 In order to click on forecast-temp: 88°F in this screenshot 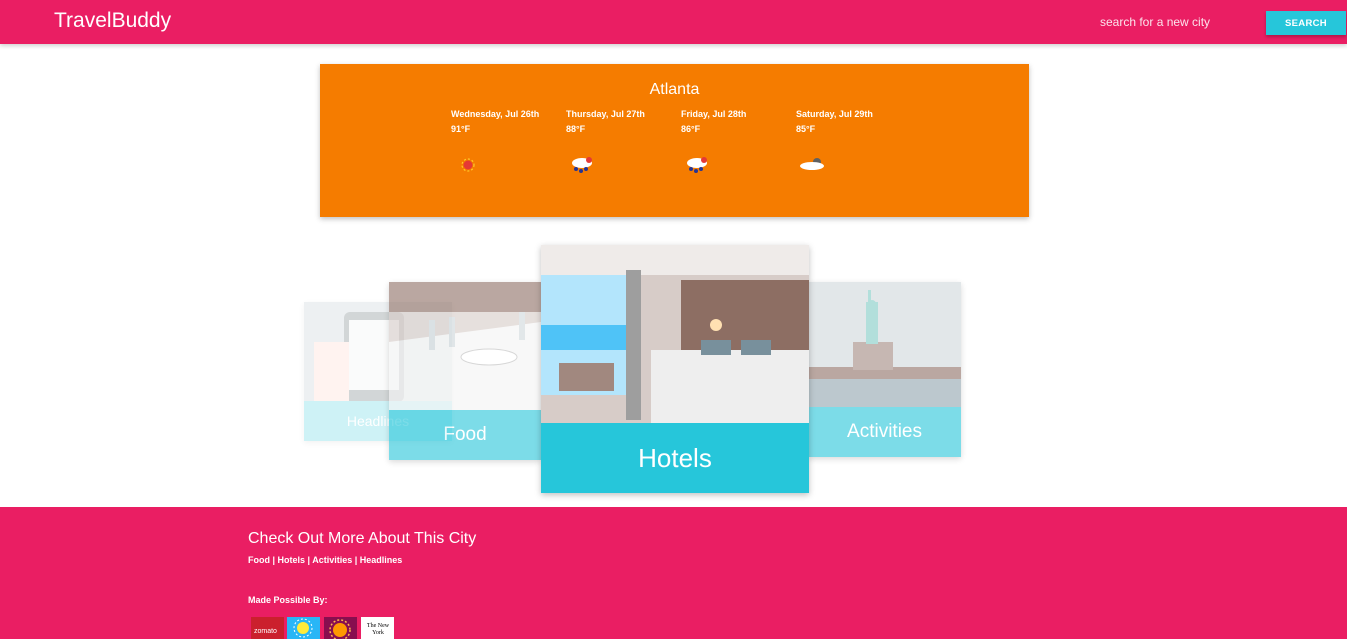, I will do `click(576, 129)`.